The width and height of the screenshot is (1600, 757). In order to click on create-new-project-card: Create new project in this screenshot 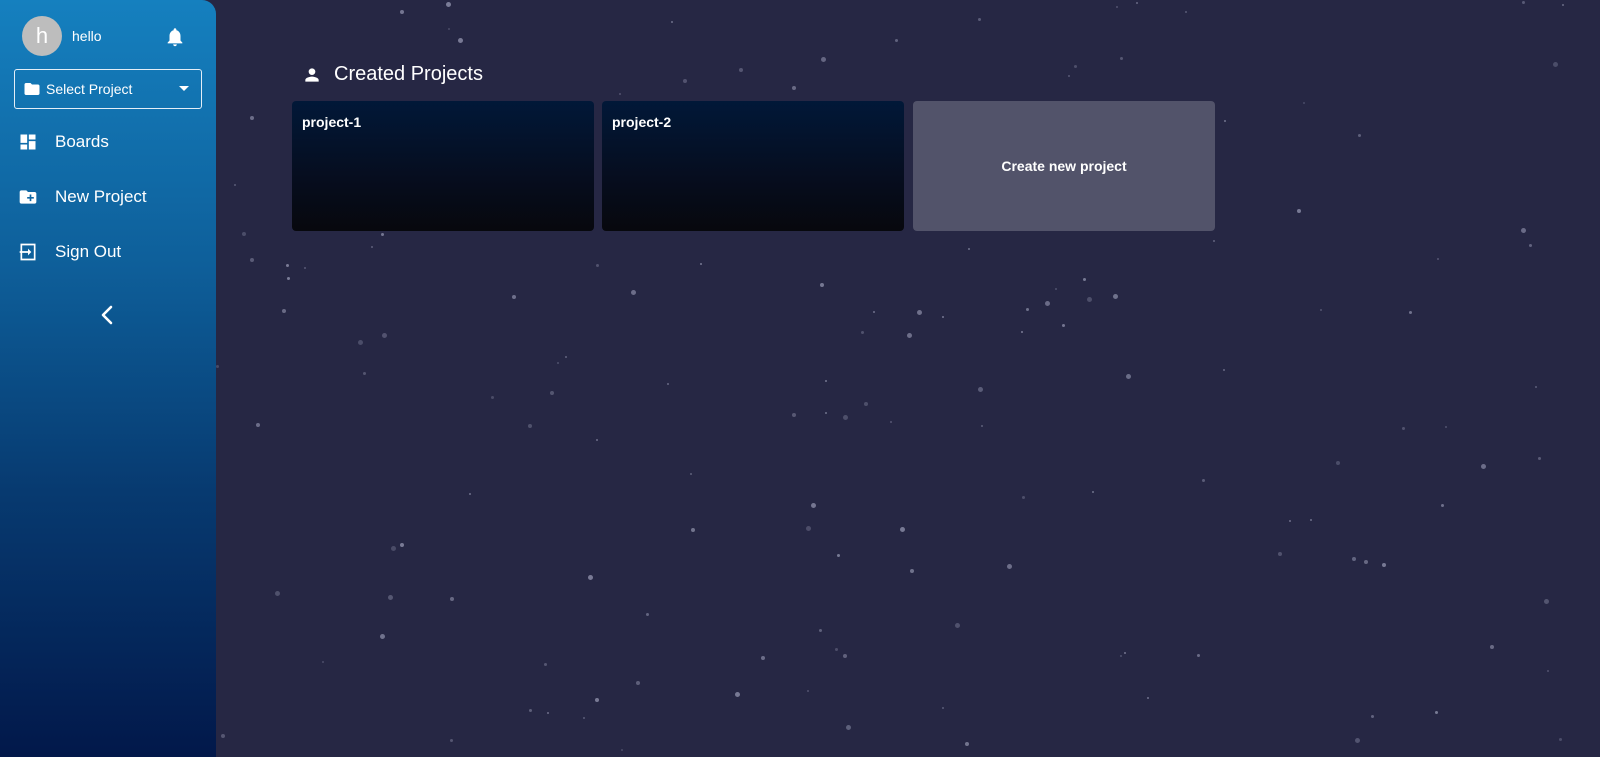, I will do `click(1064, 166)`.